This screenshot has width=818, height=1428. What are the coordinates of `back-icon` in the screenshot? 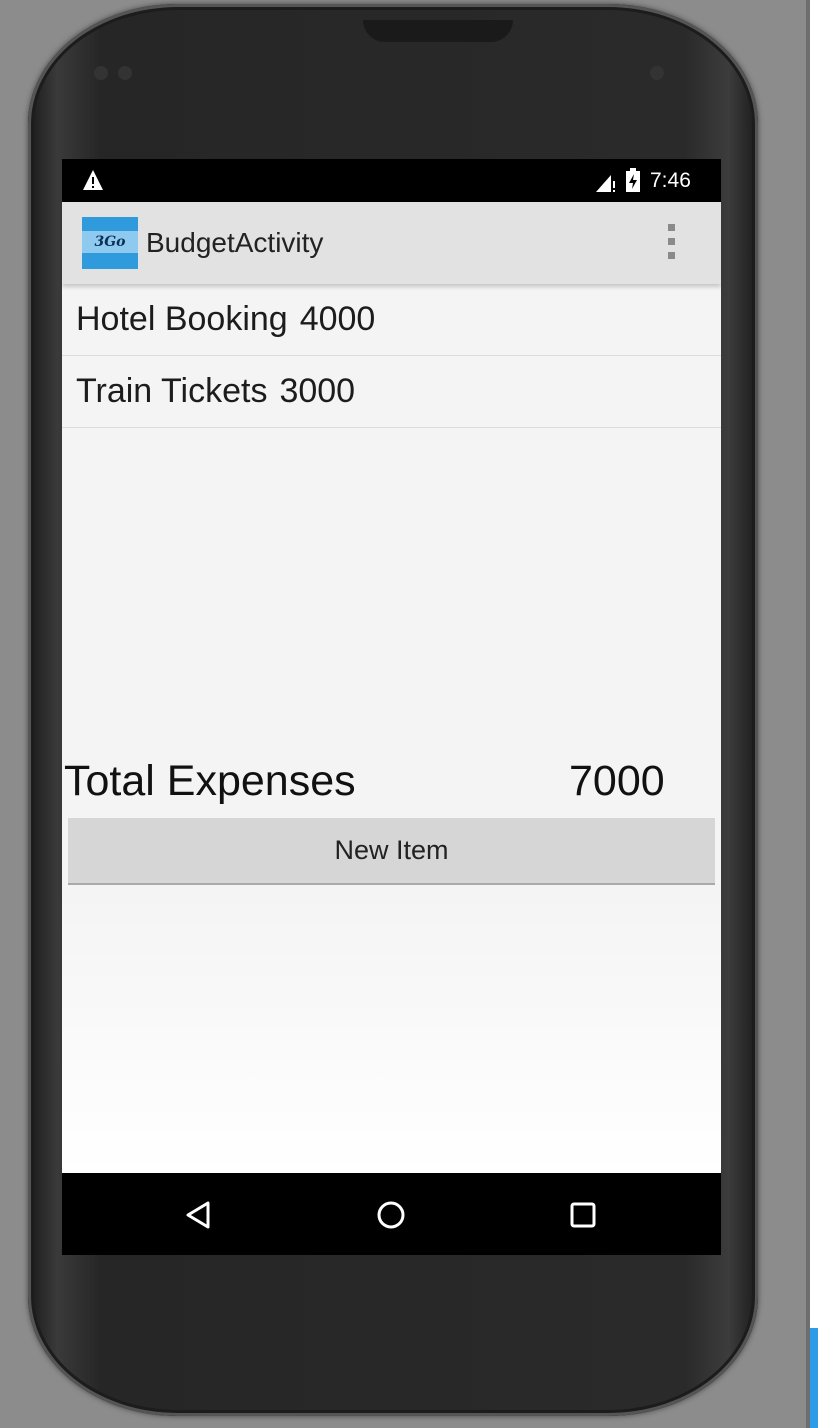 It's located at (198, 1215).